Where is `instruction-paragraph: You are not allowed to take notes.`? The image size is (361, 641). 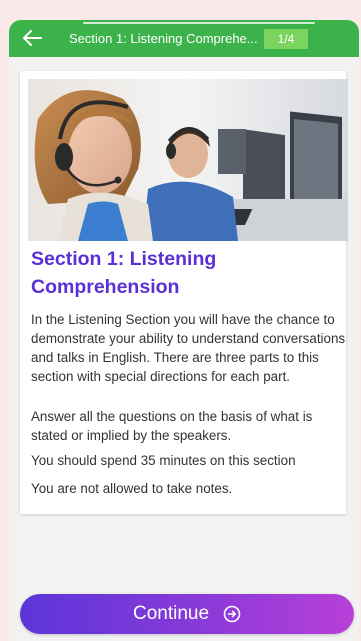 instruction-paragraph: You are not allowed to take notes. is located at coordinates (132, 488).